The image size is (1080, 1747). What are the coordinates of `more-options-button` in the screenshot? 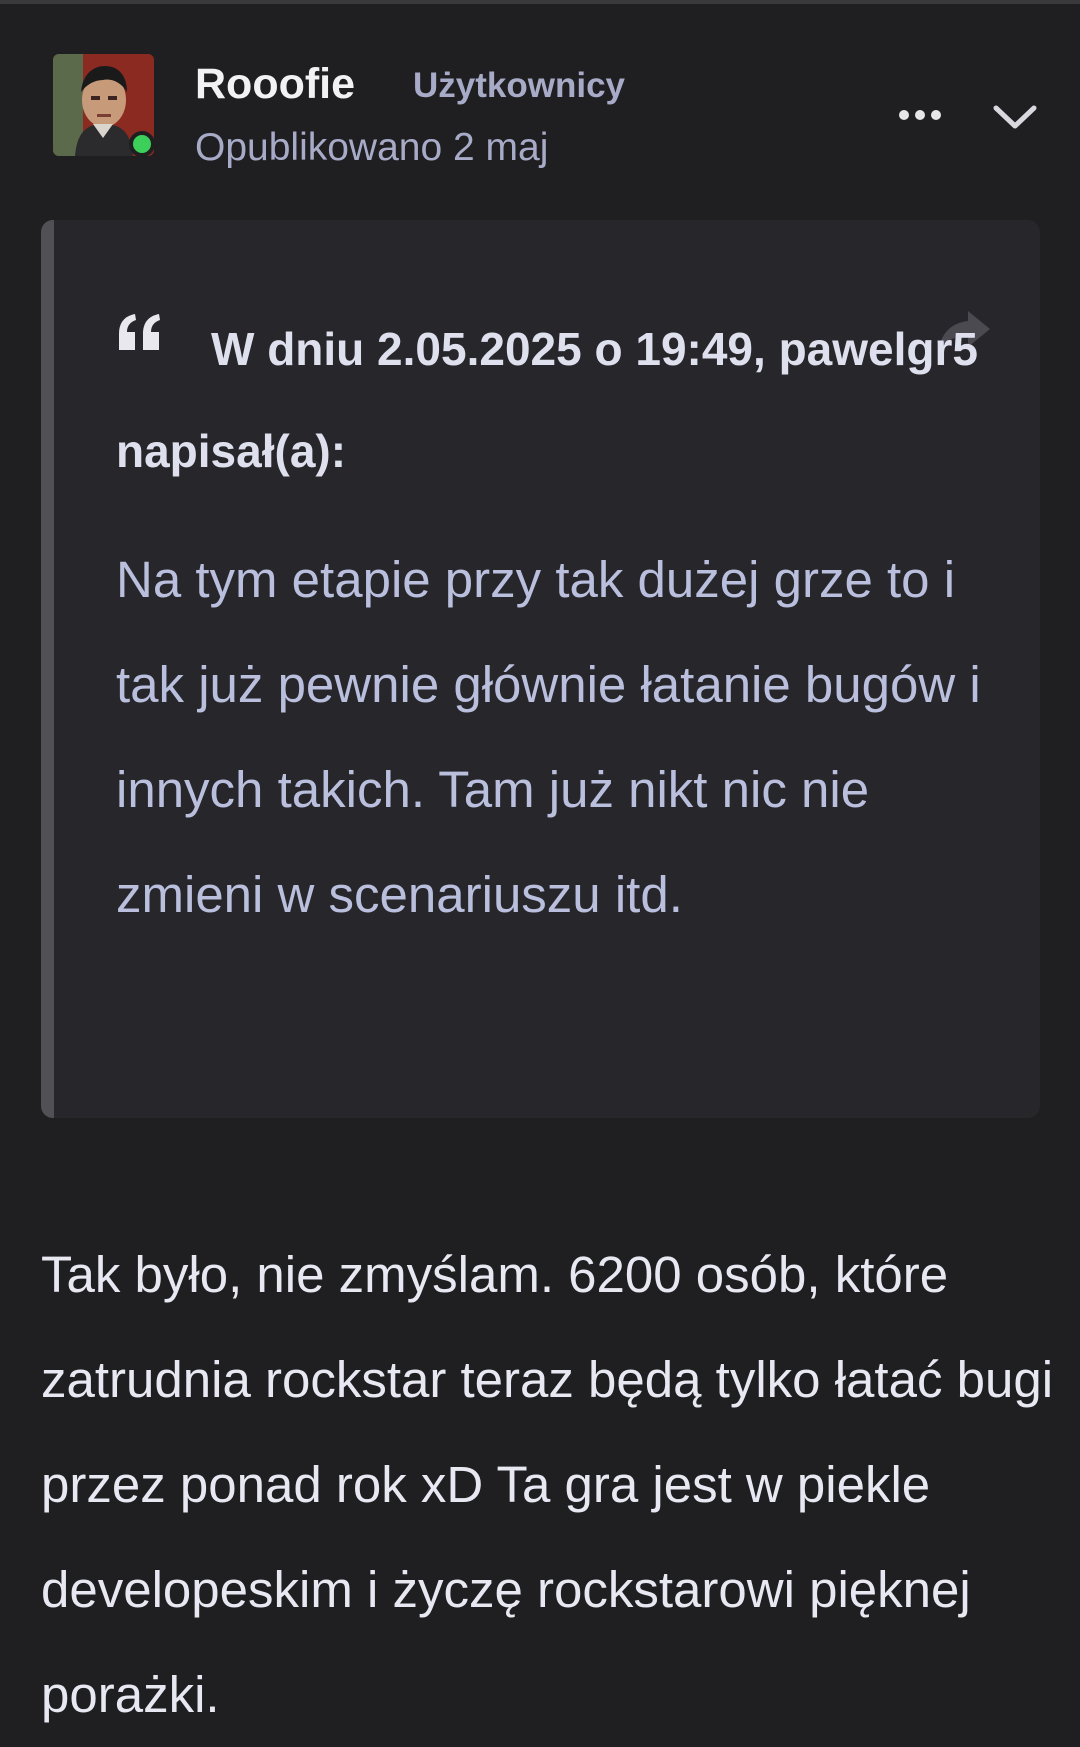 It's located at (920, 115).